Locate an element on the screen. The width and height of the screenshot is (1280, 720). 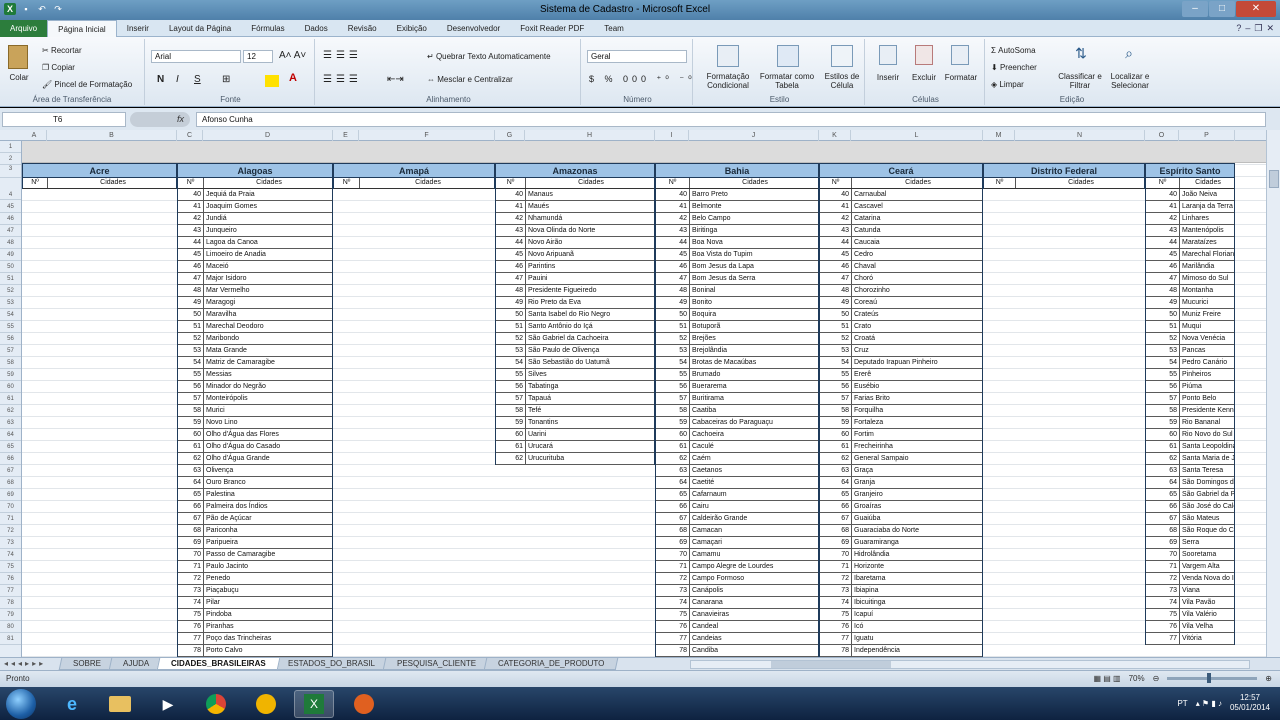
column-header: G is located at coordinates (510, 135).